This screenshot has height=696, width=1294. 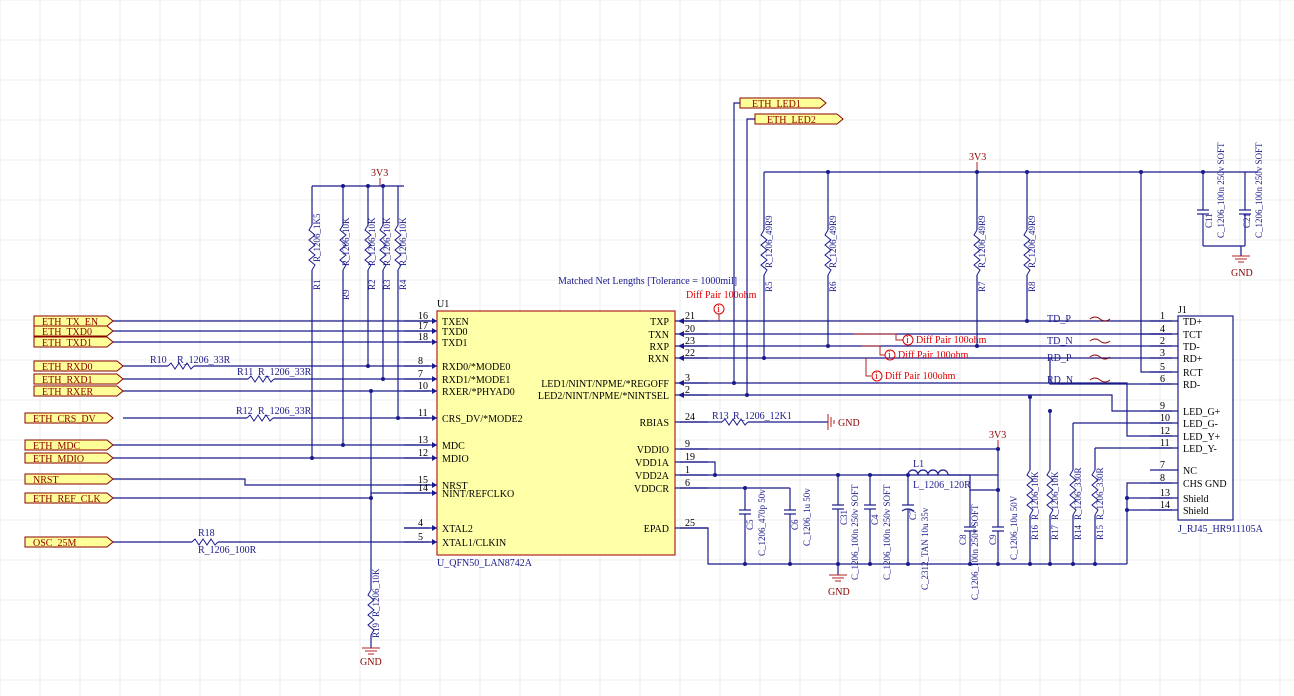 What do you see at coordinates (1202, 437) in the screenshot?
I see `j1-pin-led-y: LED_Y+` at bounding box center [1202, 437].